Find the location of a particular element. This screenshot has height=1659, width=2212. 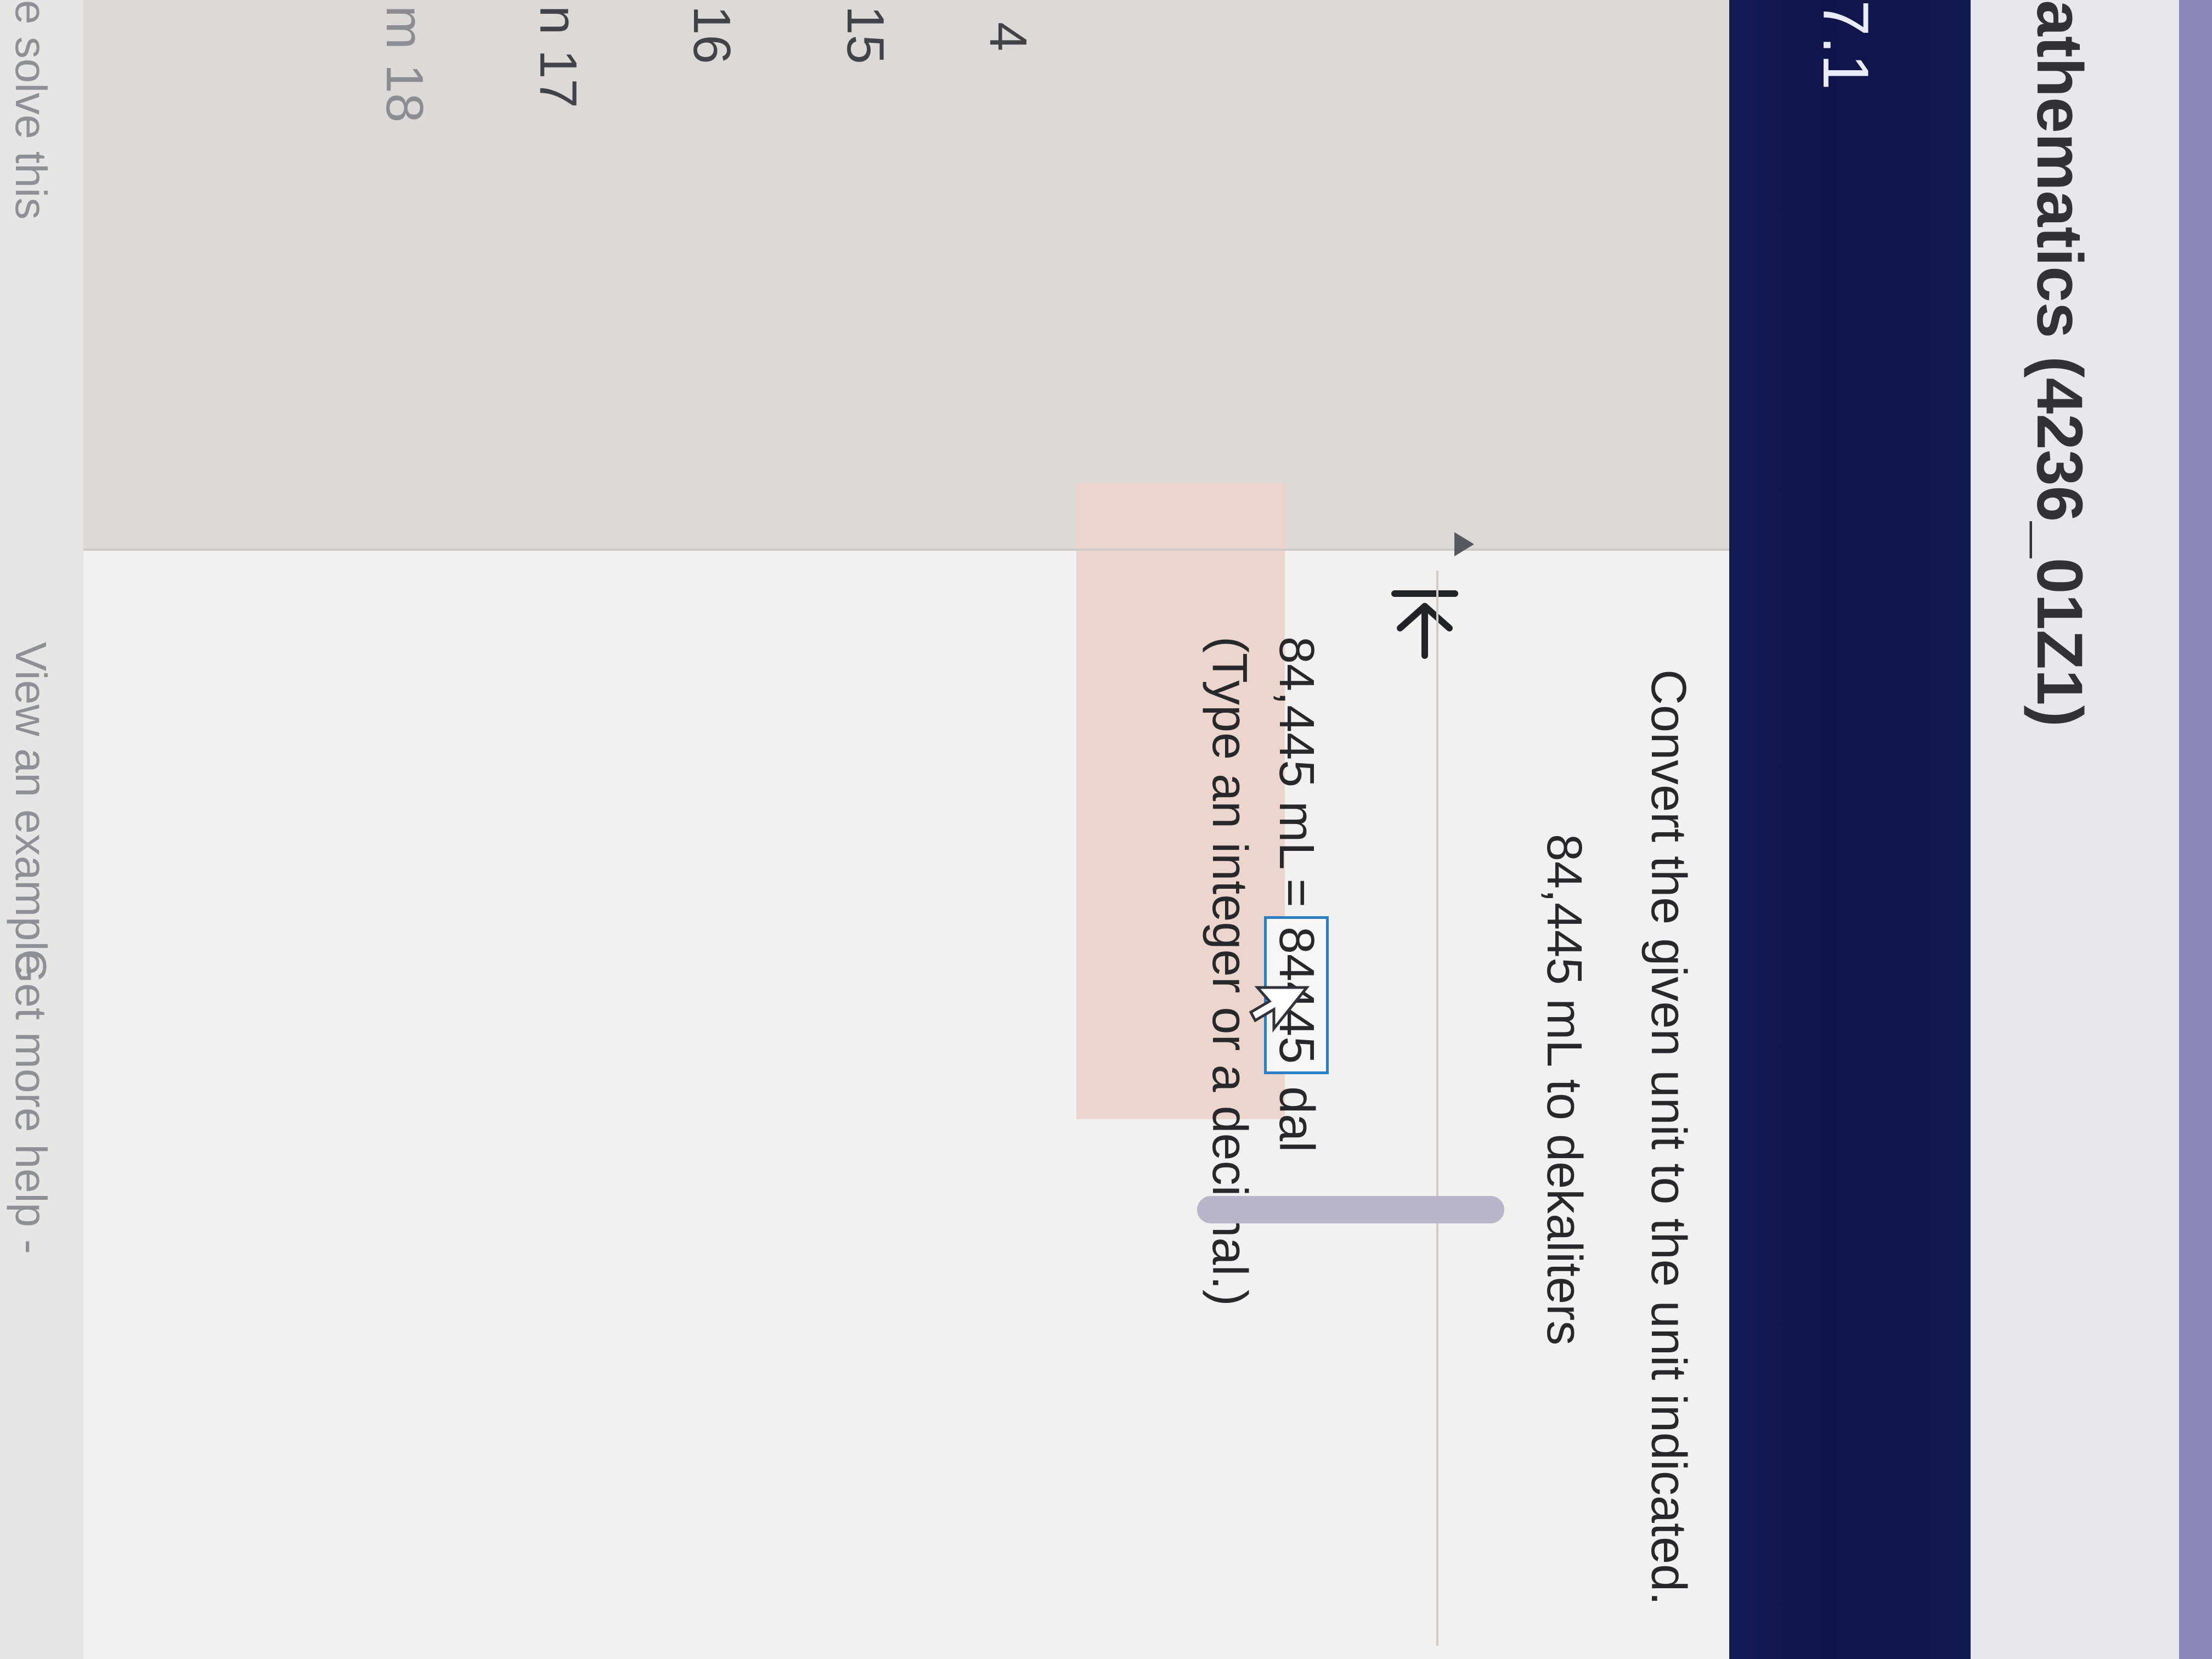

course-header: athematics (4236_01Z1) is located at coordinates (2075, 830).